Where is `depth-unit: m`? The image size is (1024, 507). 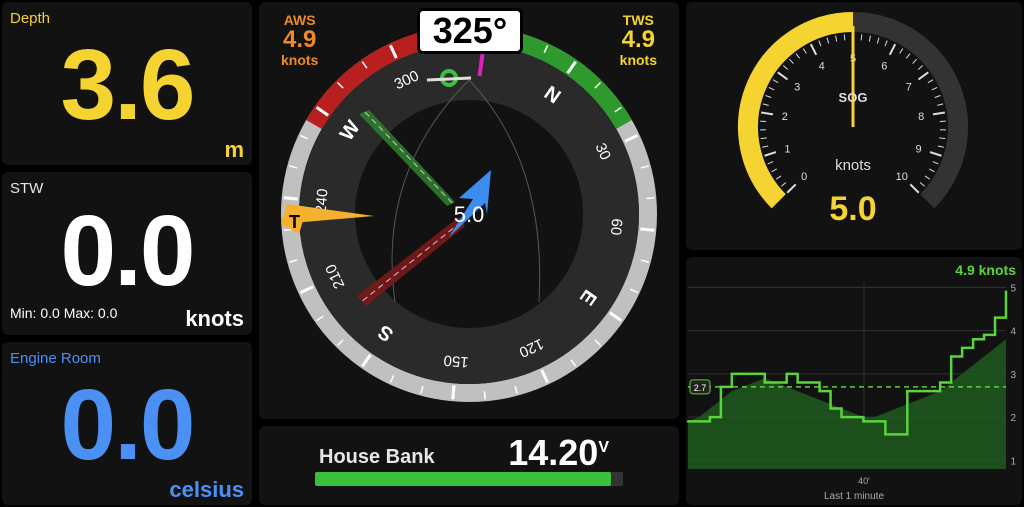 depth-unit: m is located at coordinates (234, 149).